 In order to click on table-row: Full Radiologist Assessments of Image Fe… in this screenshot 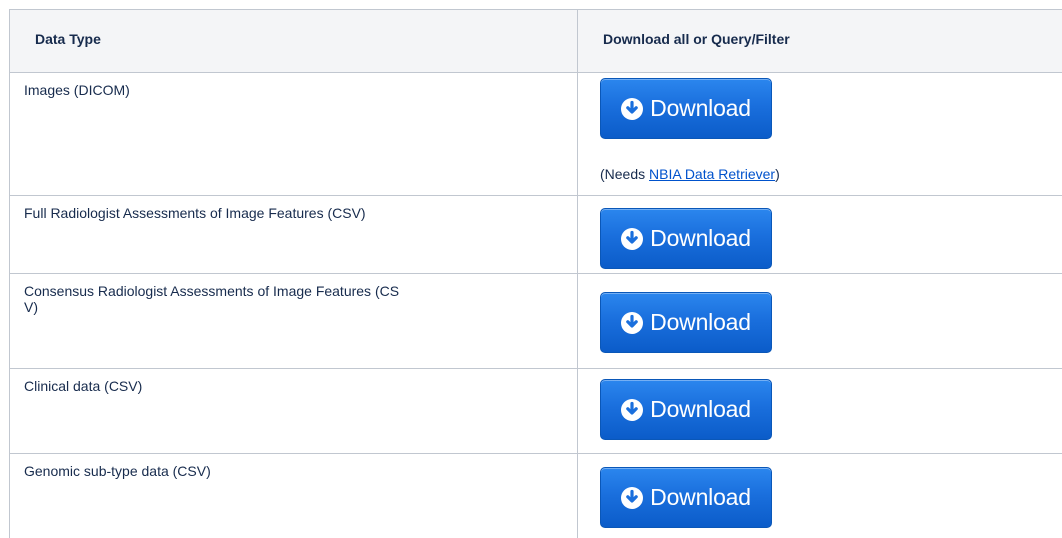, I will do `click(536, 235)`.